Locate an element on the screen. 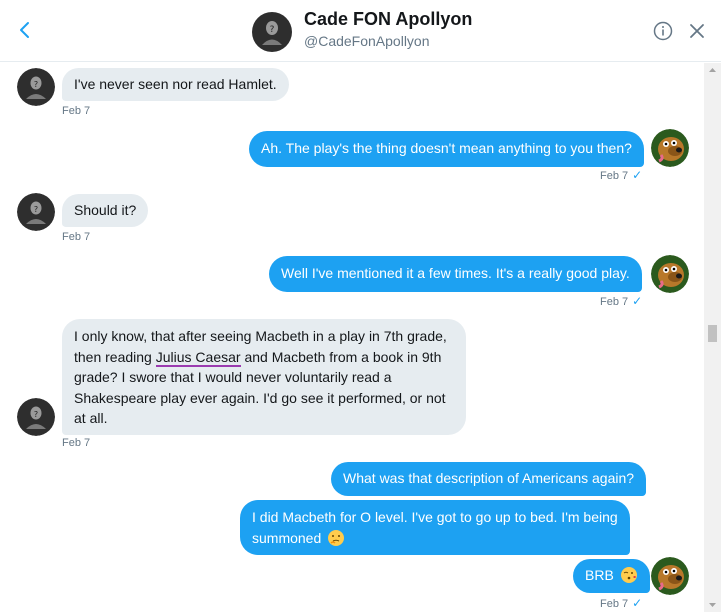 This screenshot has width=721, height=612. message-text-line: summoned is located at coordinates (435, 538).